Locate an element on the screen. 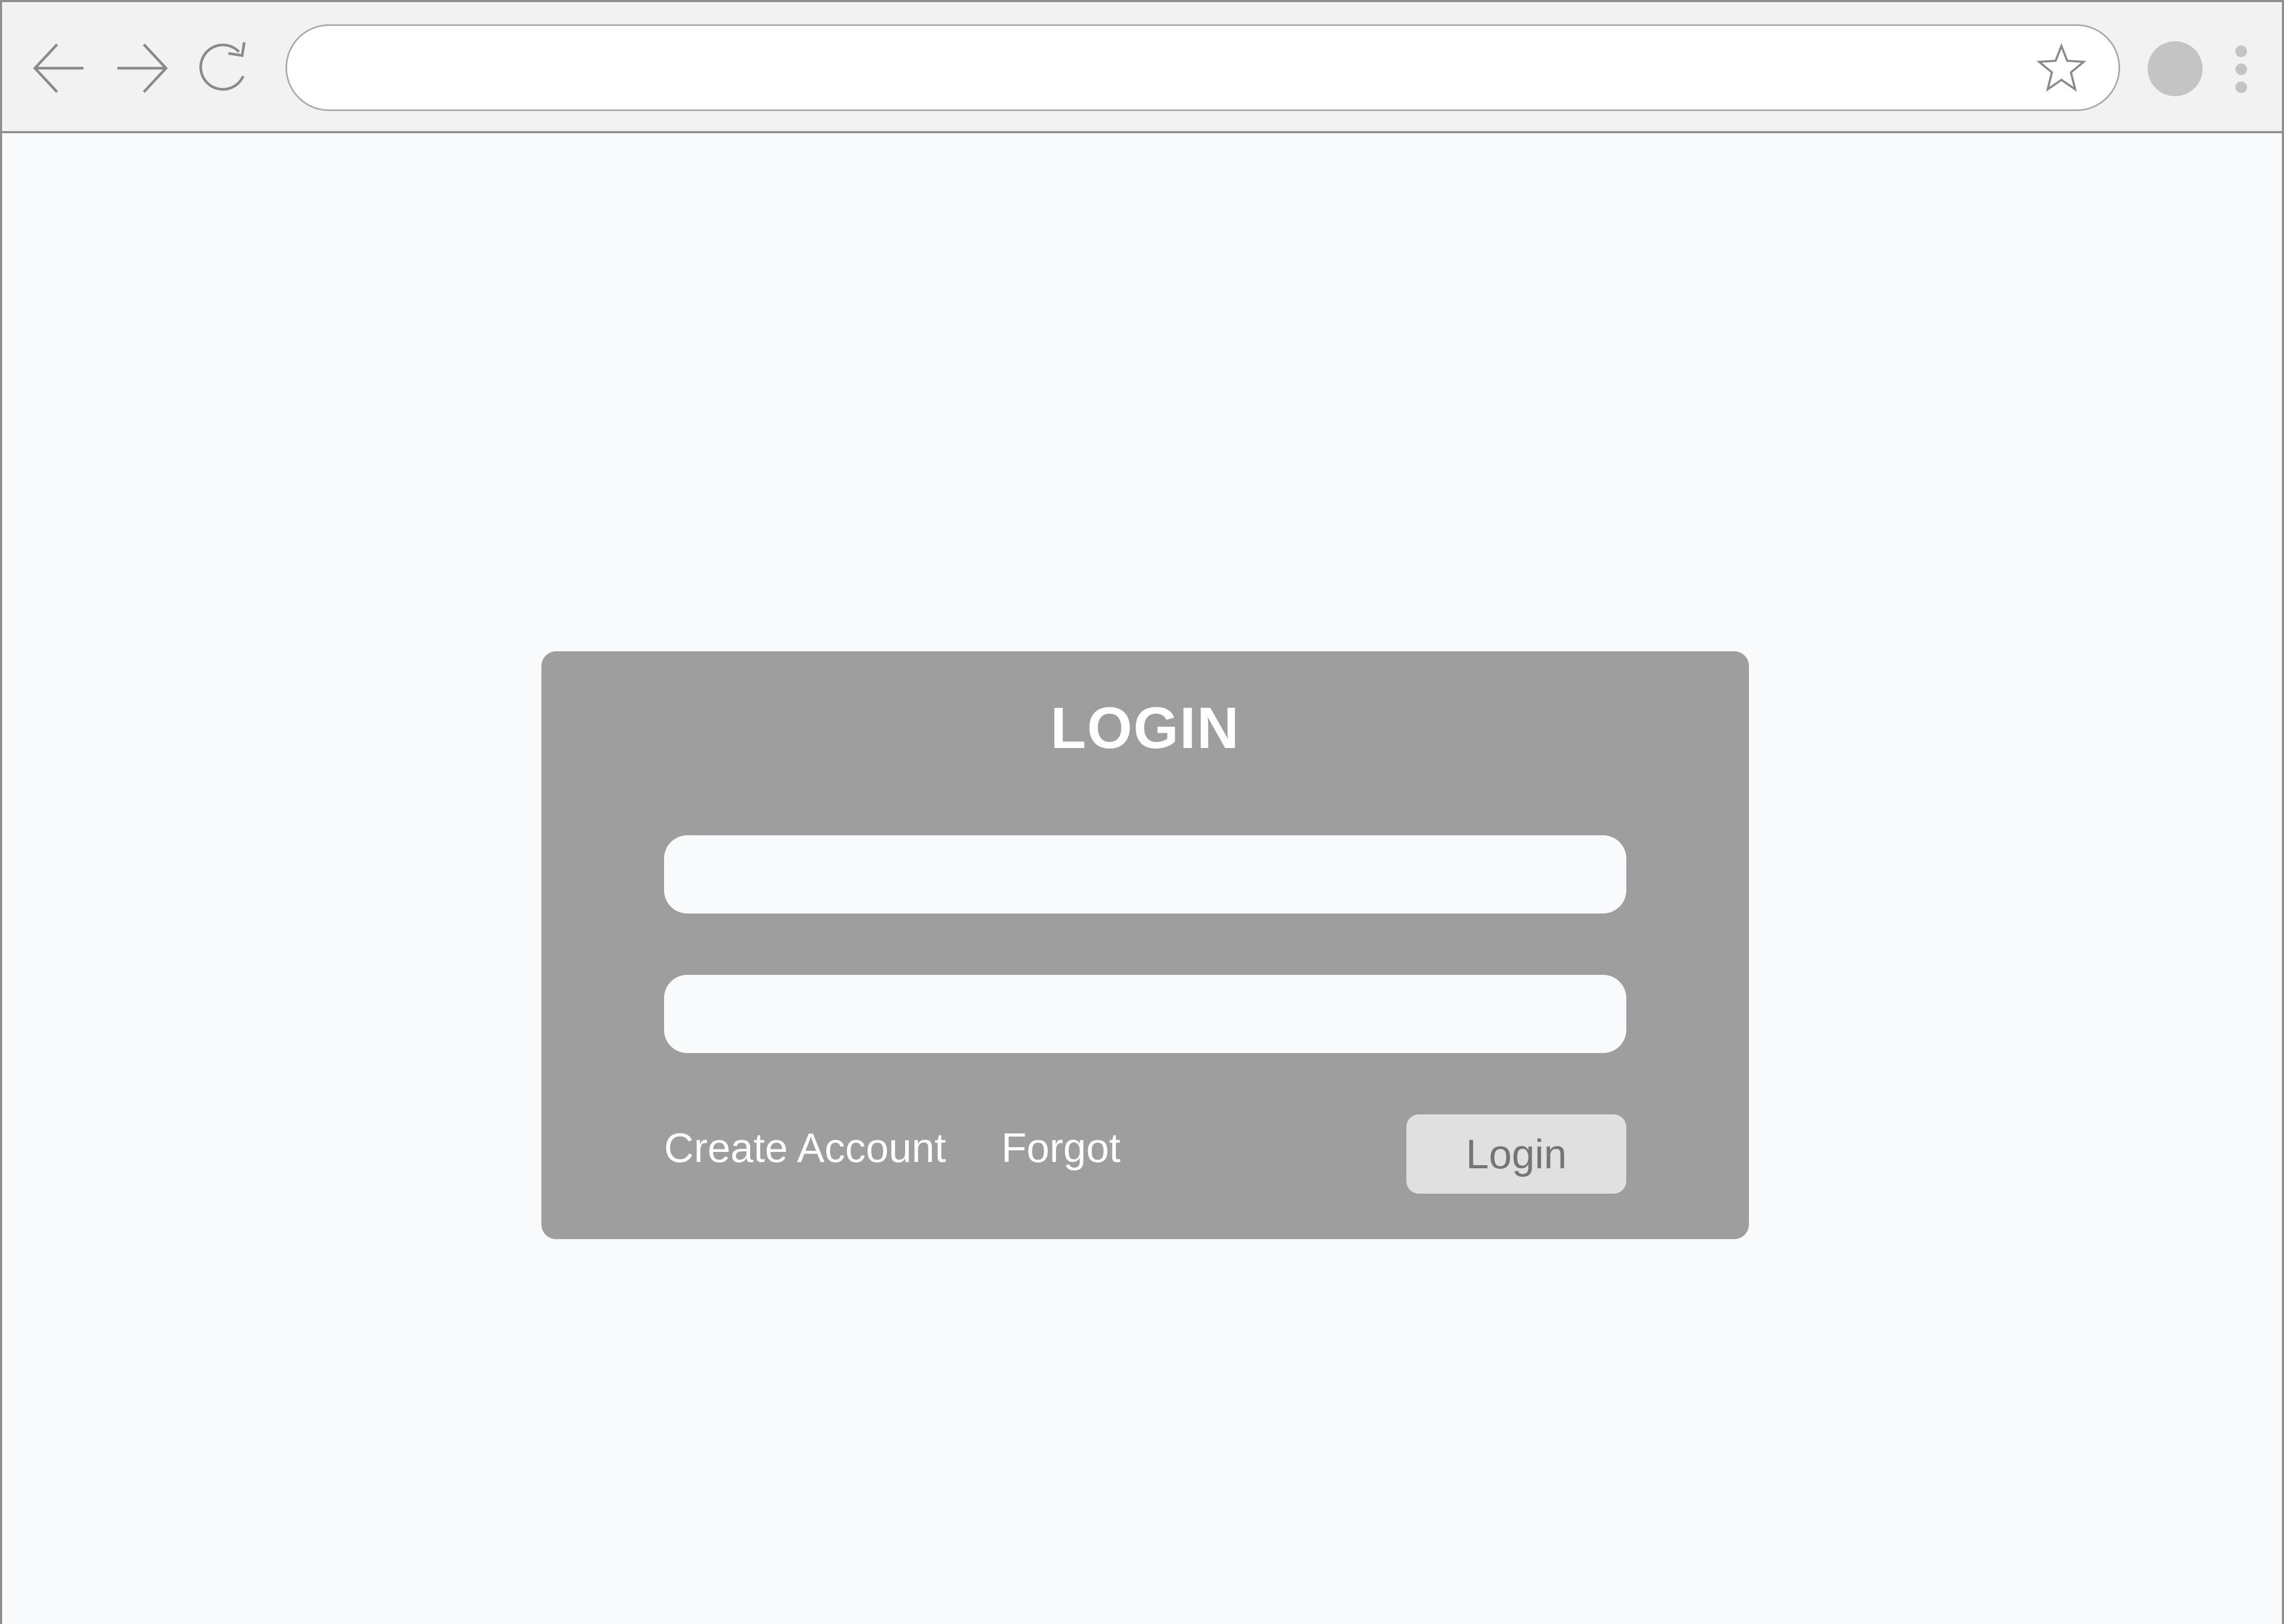  login-title: LOGIN is located at coordinates (1145, 729).